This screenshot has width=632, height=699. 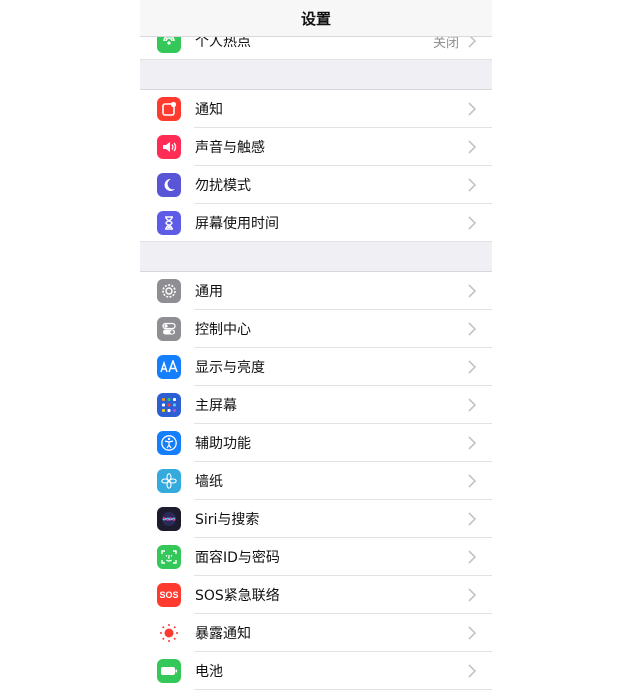 I want to click on siri-icon, so click(x=169, y=519).